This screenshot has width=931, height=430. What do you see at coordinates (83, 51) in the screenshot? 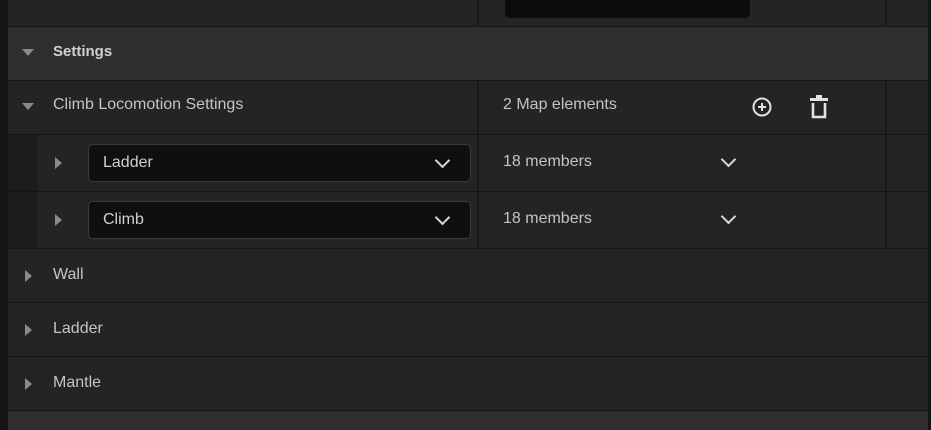
I see `category-label: Settings` at bounding box center [83, 51].